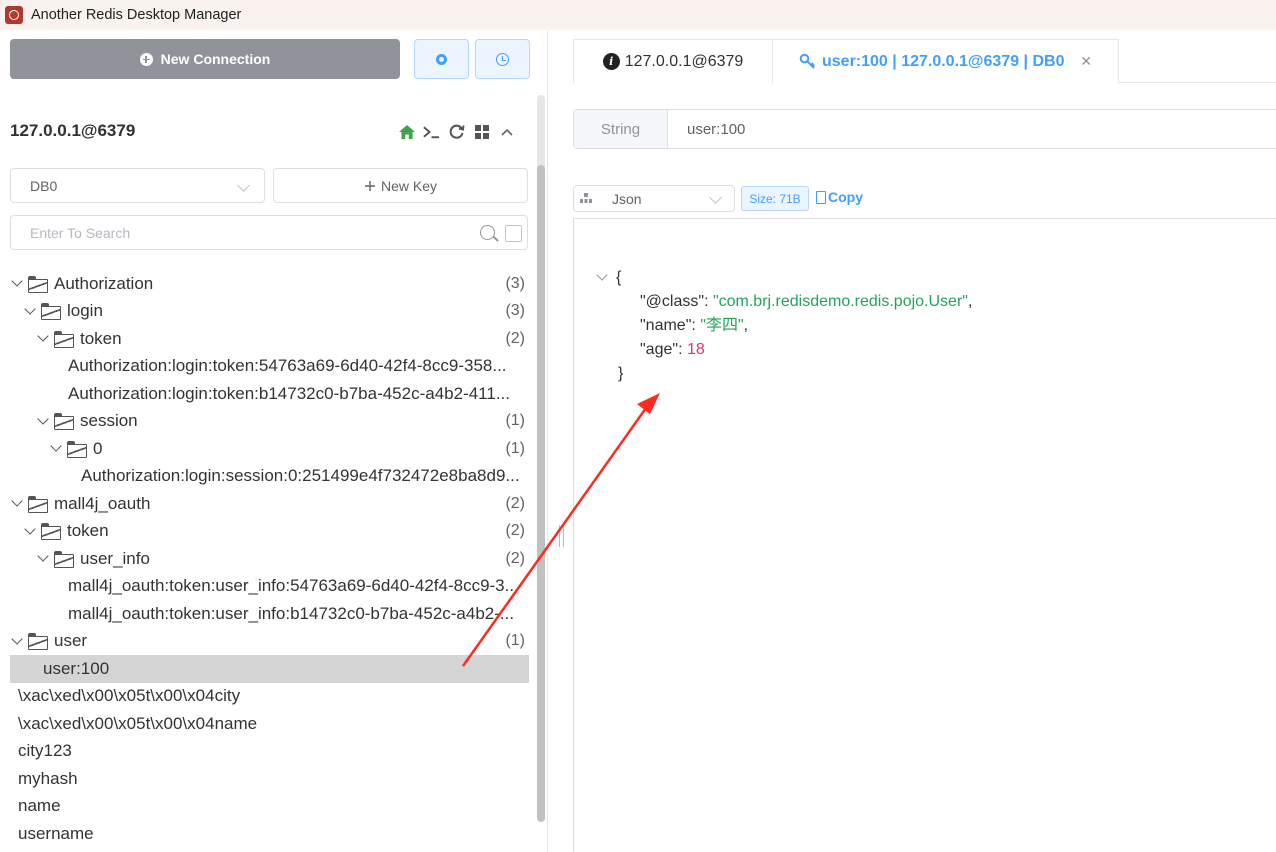 The image size is (1276, 852). I want to click on tree-key-item: myhash, so click(269, 779).